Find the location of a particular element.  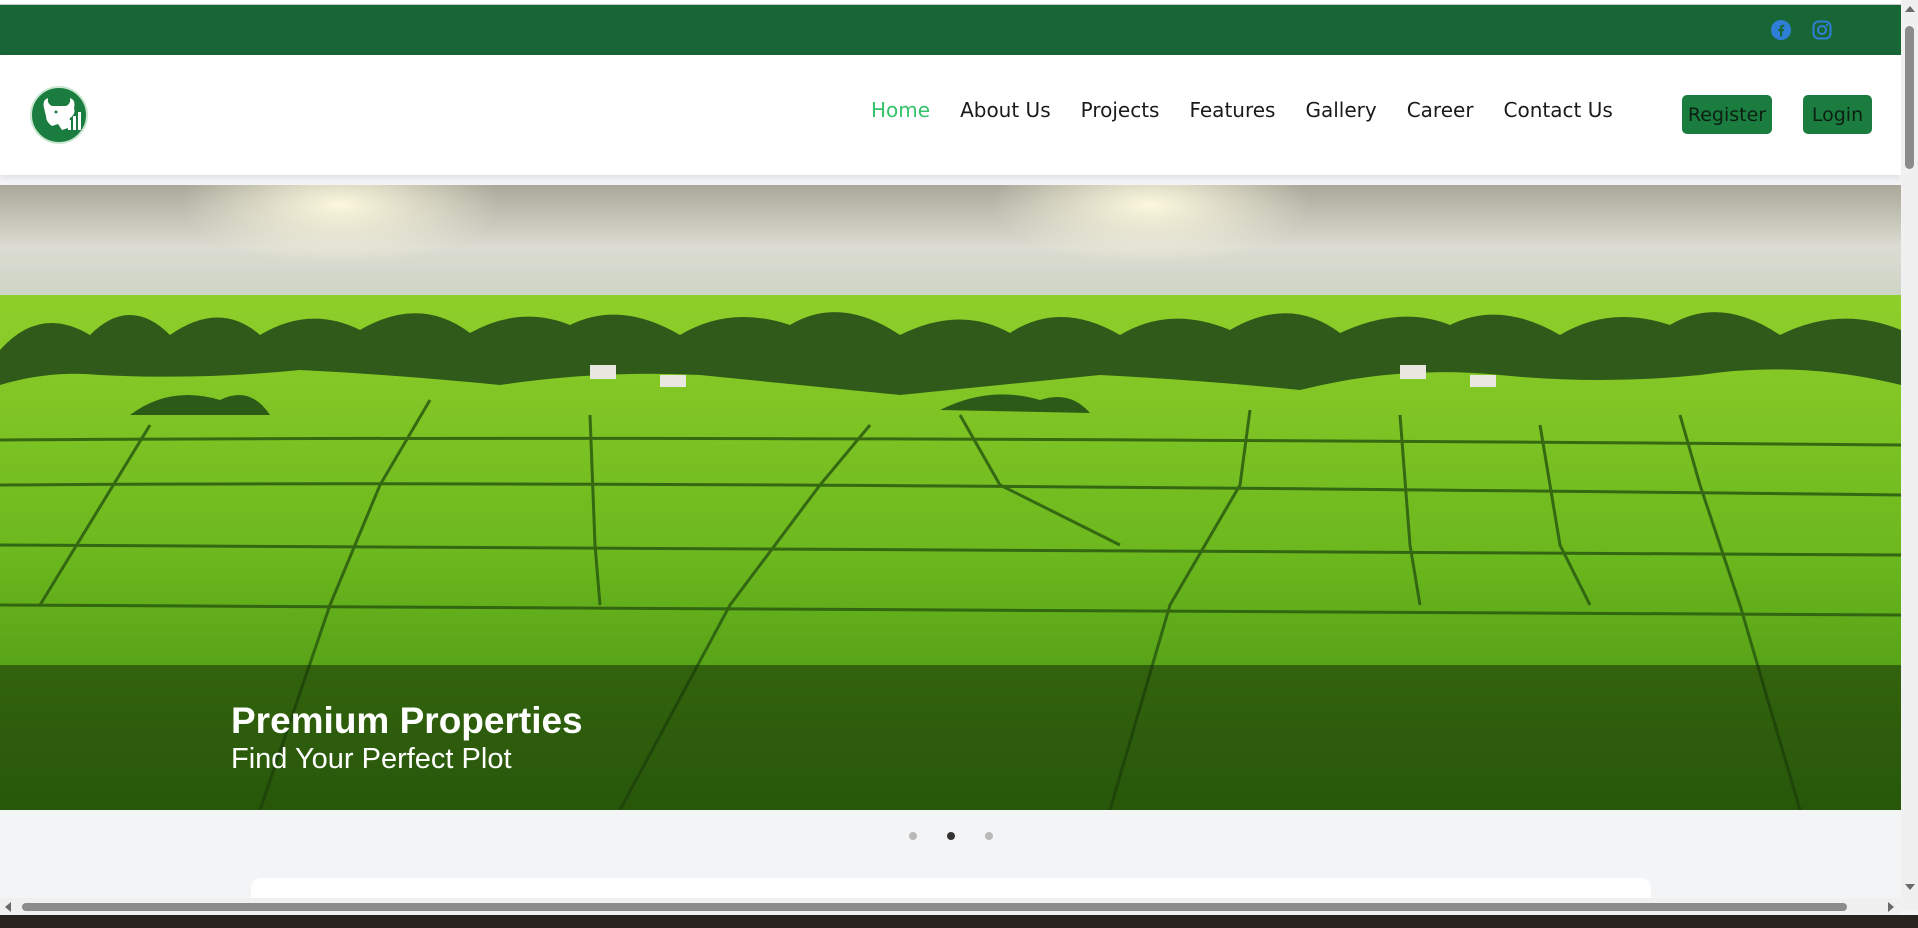

vertical-scroll-thumb is located at coordinates (1909, 97).